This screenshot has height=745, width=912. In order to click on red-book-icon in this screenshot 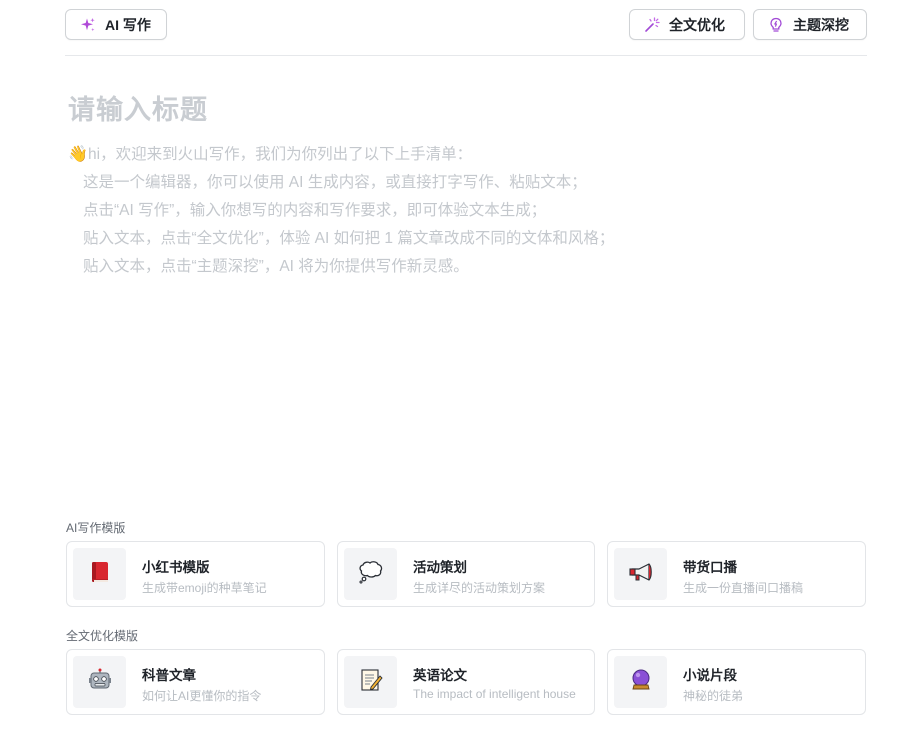, I will do `click(100, 574)`.